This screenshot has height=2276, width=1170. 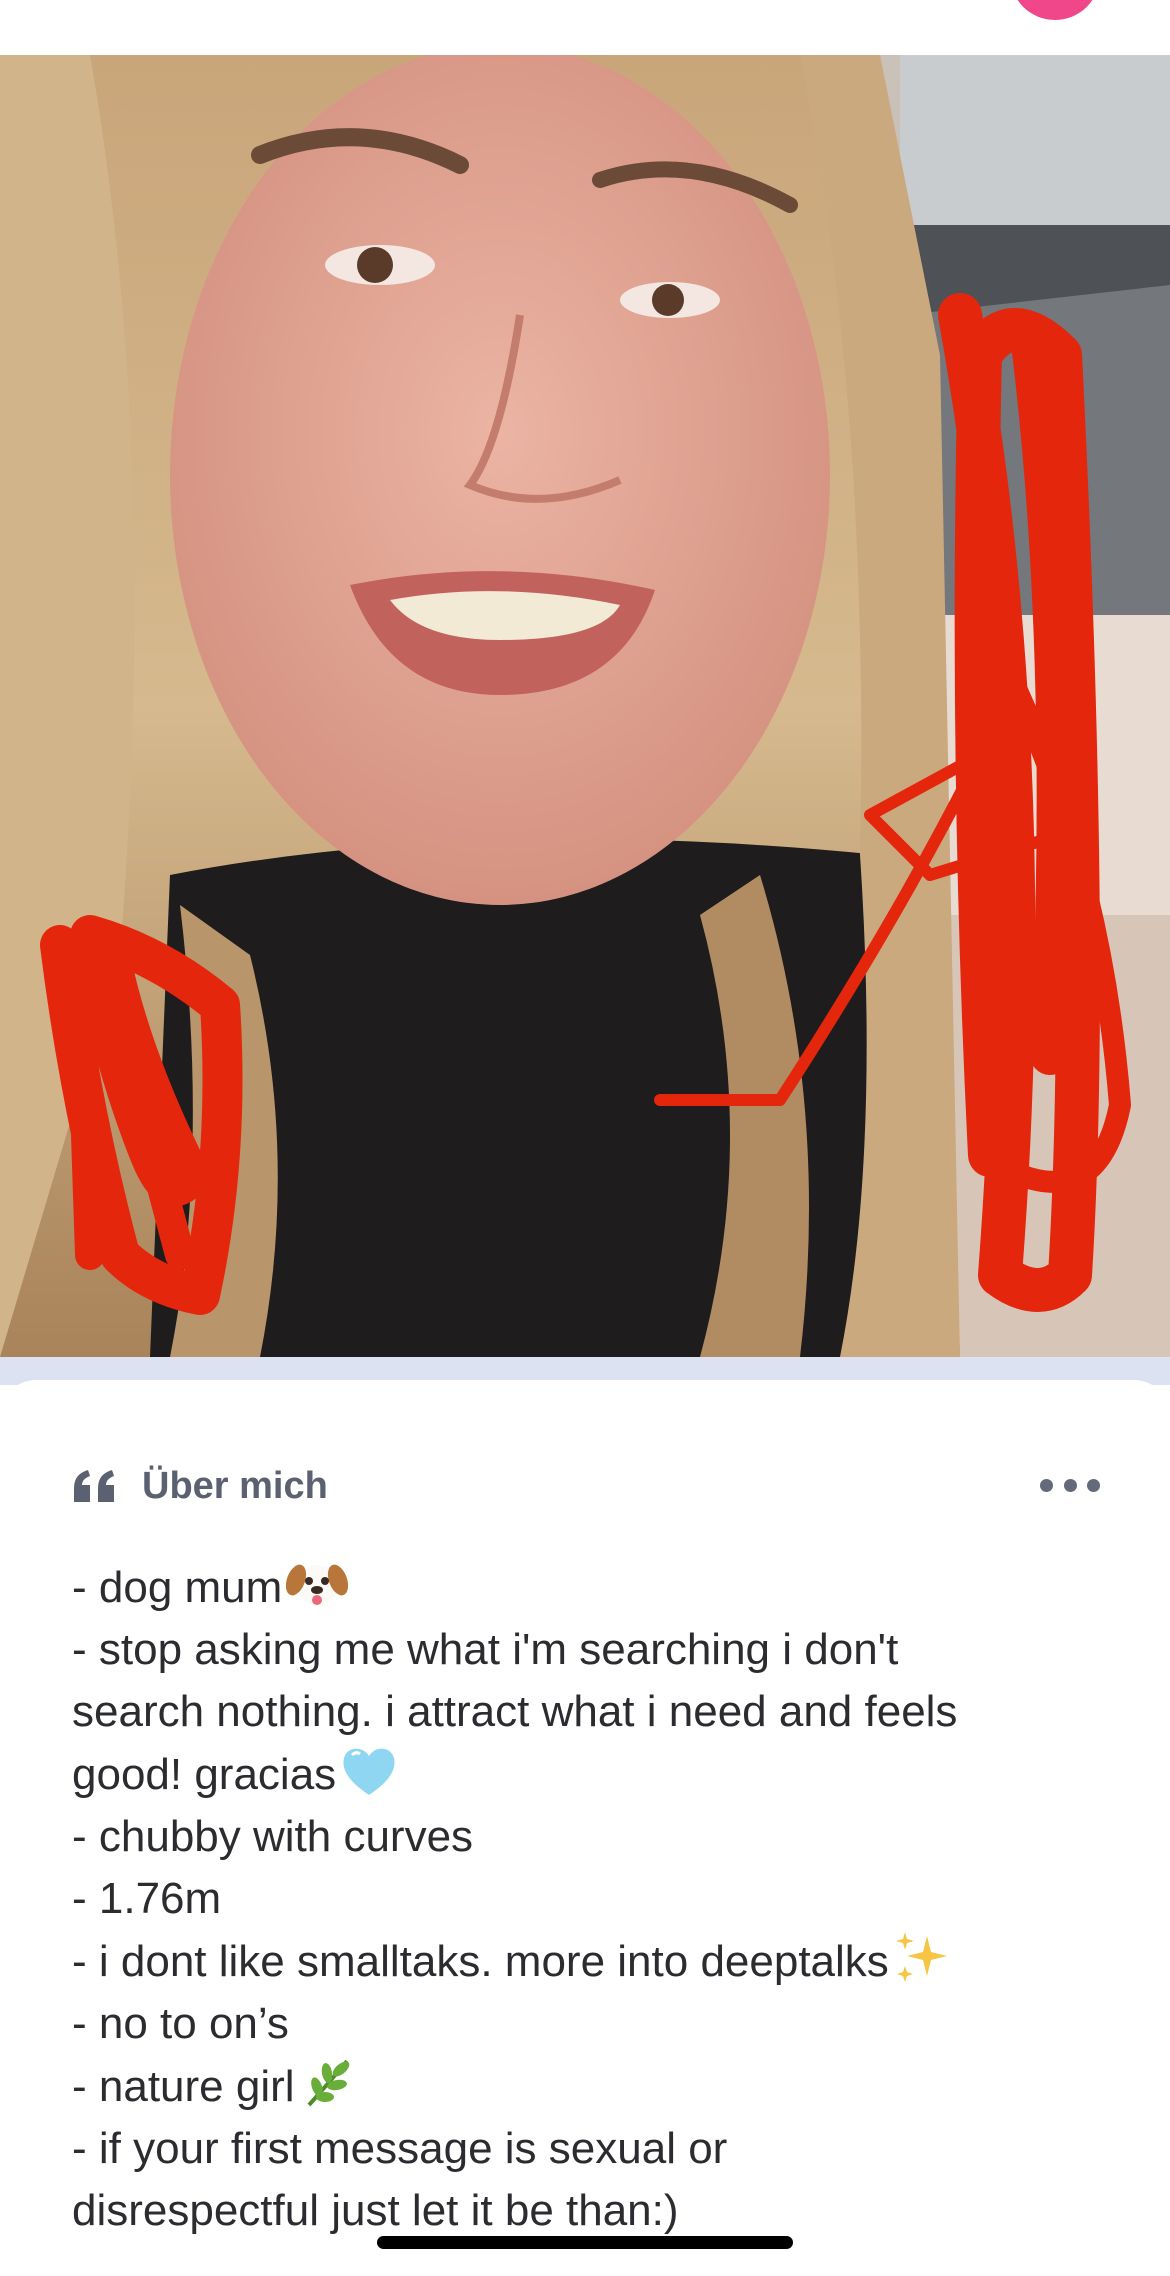 I want to click on bio-line: - 1.76m, so click(x=147, y=1898).